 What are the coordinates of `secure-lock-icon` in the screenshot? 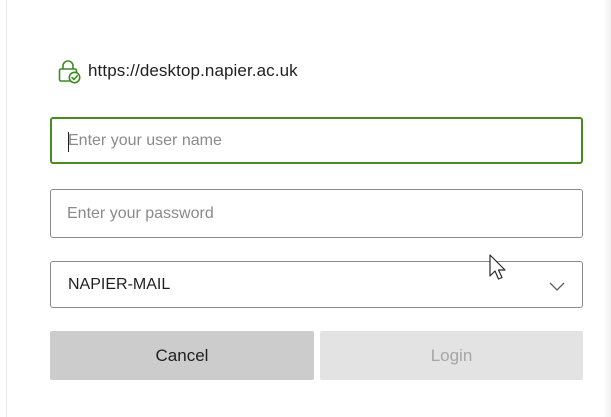 It's located at (69, 71).